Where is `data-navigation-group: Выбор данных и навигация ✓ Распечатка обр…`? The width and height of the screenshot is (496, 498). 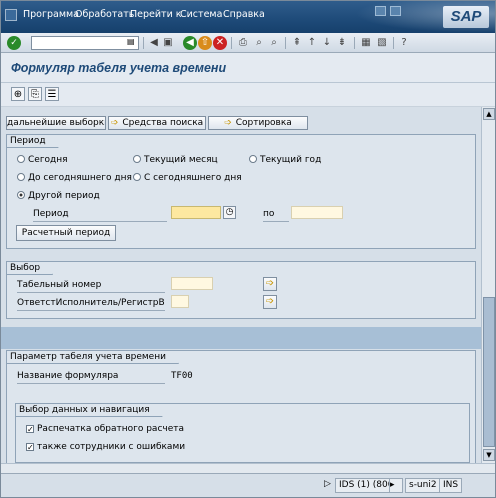 data-navigation-group: Выбор данных и навигация ✓ Распечатка обр… is located at coordinates (242, 433).